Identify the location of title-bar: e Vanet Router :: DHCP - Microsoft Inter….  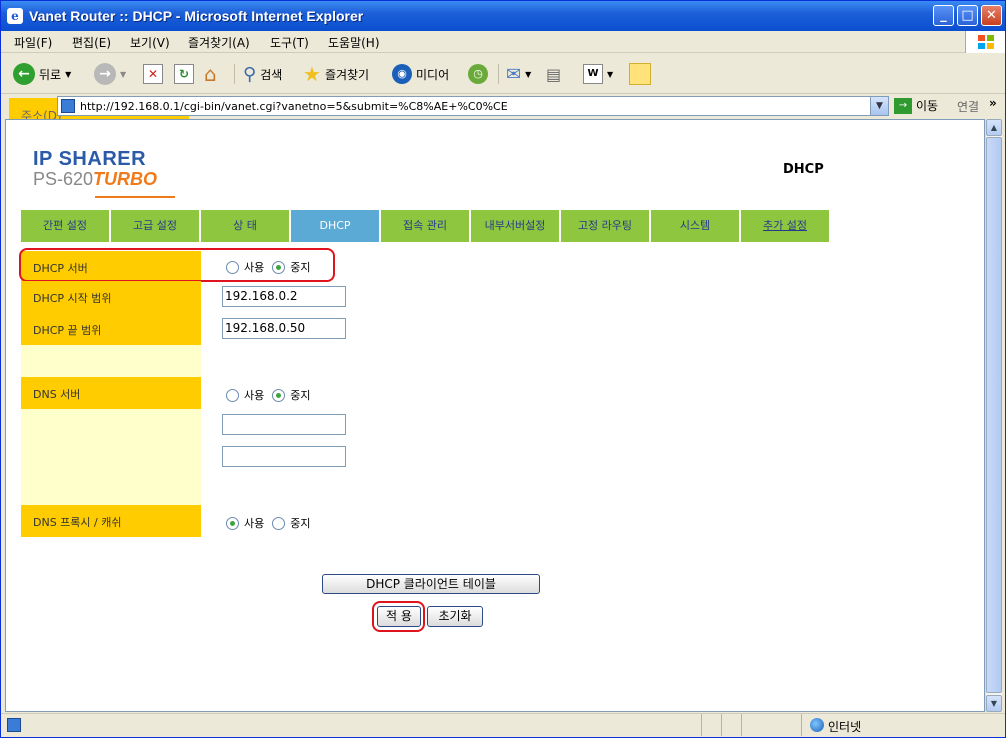
(503, 16).